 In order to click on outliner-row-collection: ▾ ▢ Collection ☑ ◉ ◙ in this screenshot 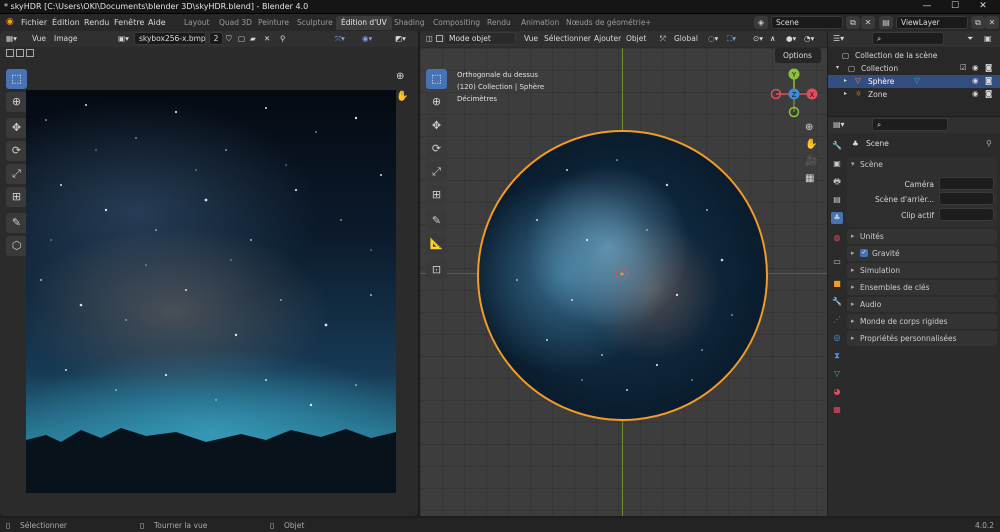, I will do `click(914, 68)`.